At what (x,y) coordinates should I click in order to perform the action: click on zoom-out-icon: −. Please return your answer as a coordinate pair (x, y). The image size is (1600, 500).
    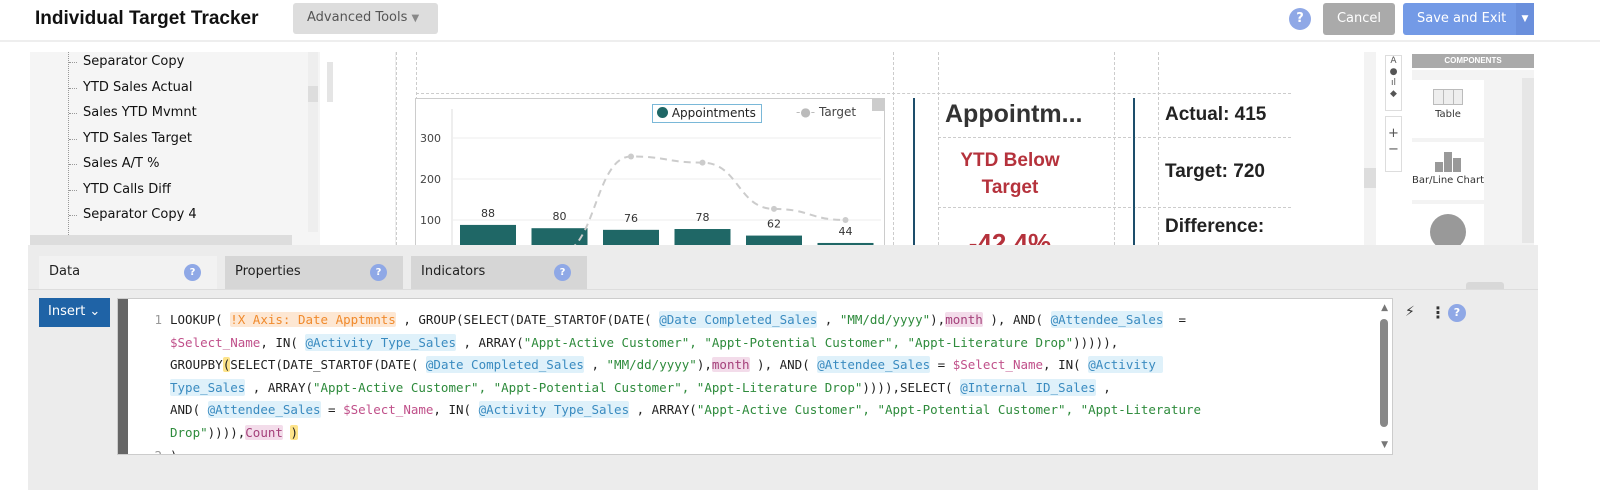
    Looking at the image, I should click on (1393, 150).